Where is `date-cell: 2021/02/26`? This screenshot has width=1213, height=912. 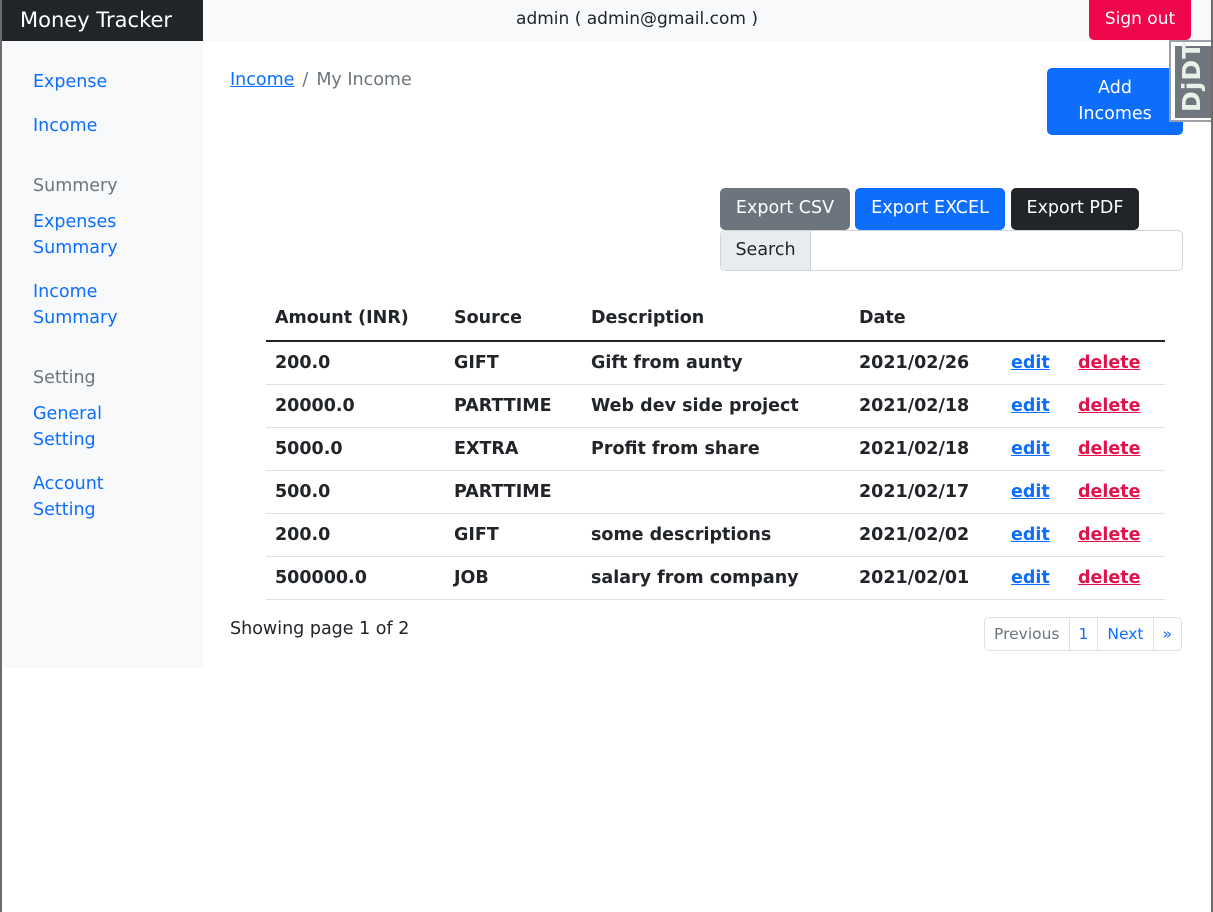
date-cell: 2021/02/26 is located at coordinates (926, 363).